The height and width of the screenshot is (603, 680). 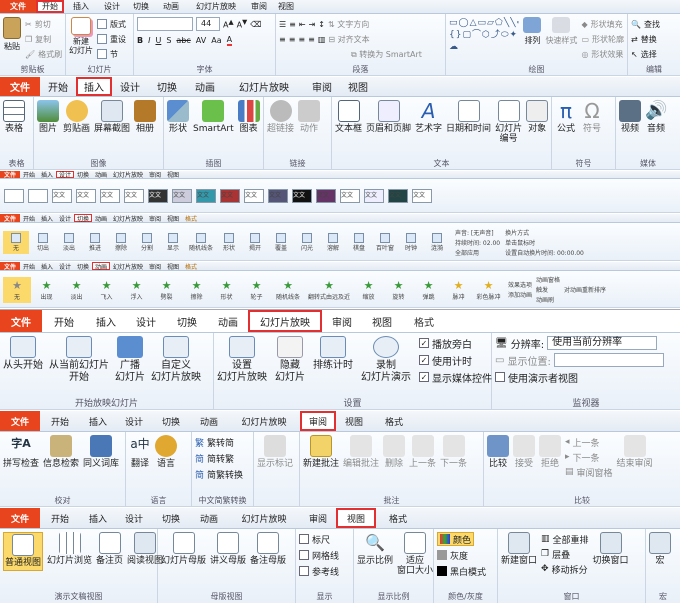 I want to click on handout-master-button: 讲义母版, so click(x=228, y=549).